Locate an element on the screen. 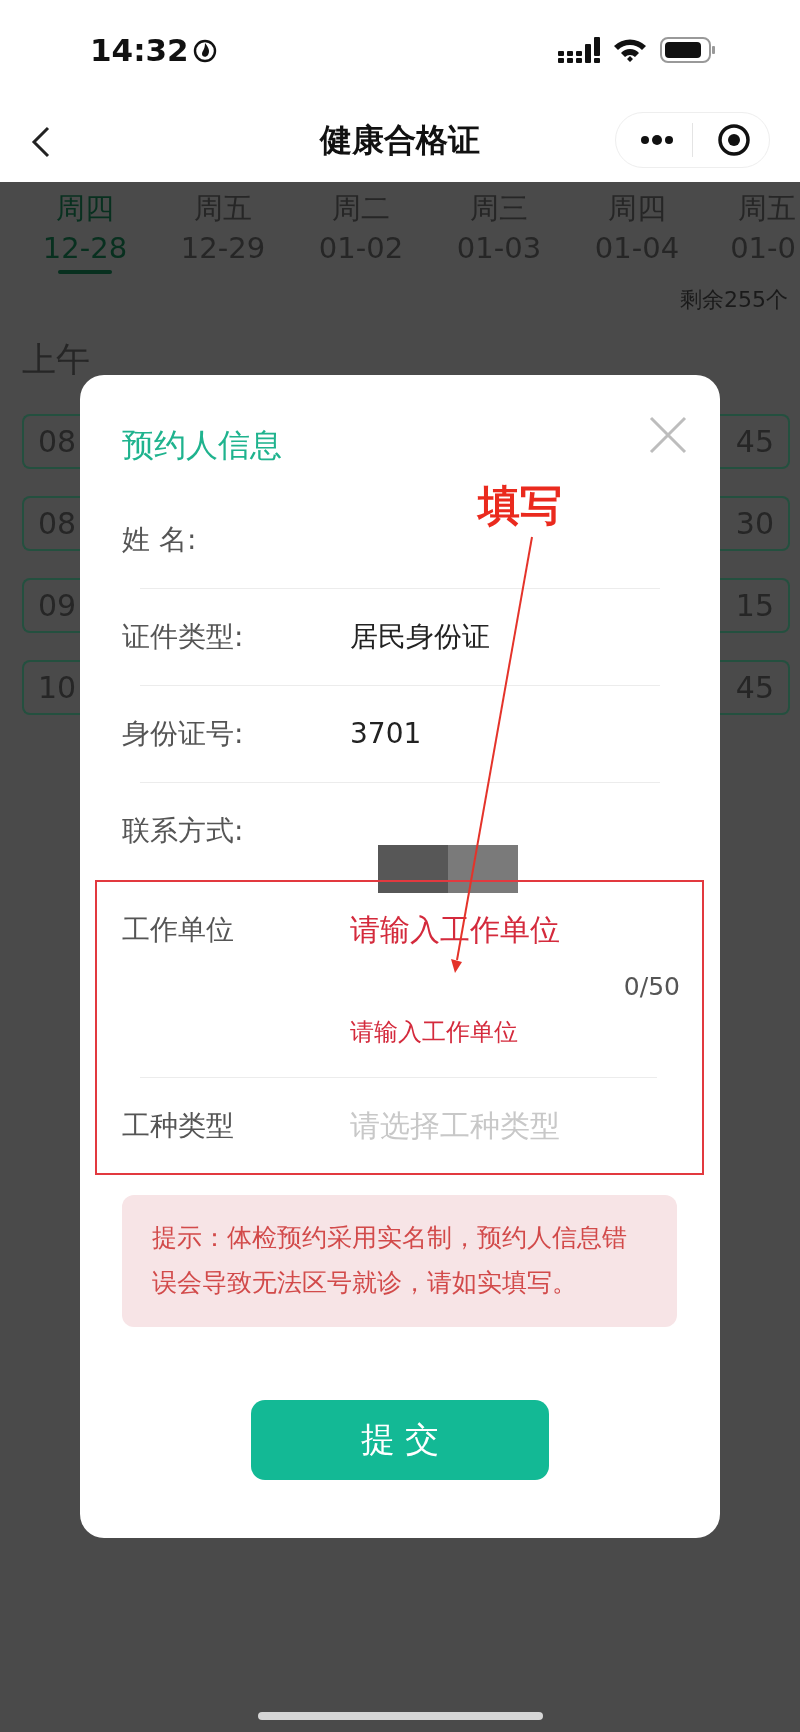 The width and height of the screenshot is (800, 1732). field-label: 工种类型 is located at coordinates (178, 1126).